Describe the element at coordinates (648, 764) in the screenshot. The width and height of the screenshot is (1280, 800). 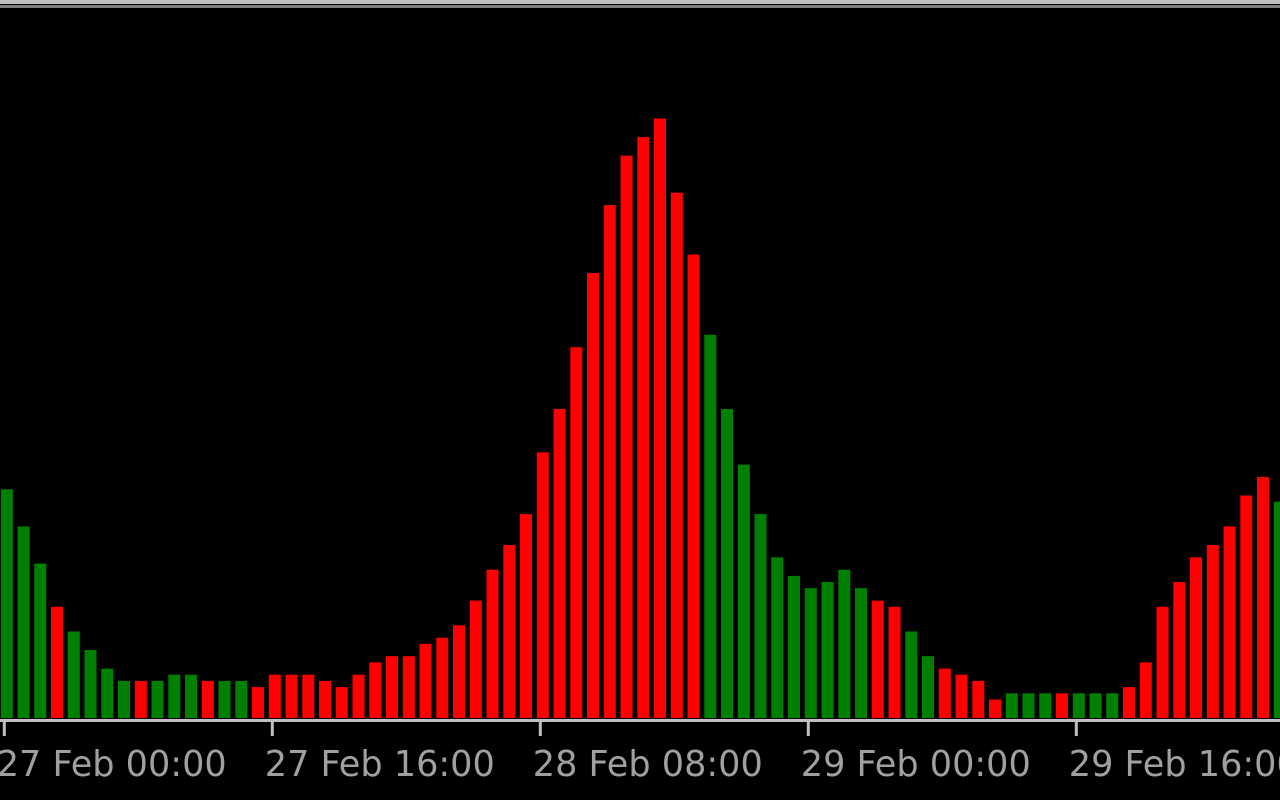
I see `x-tick-label: 28 Feb 08:00` at that location.